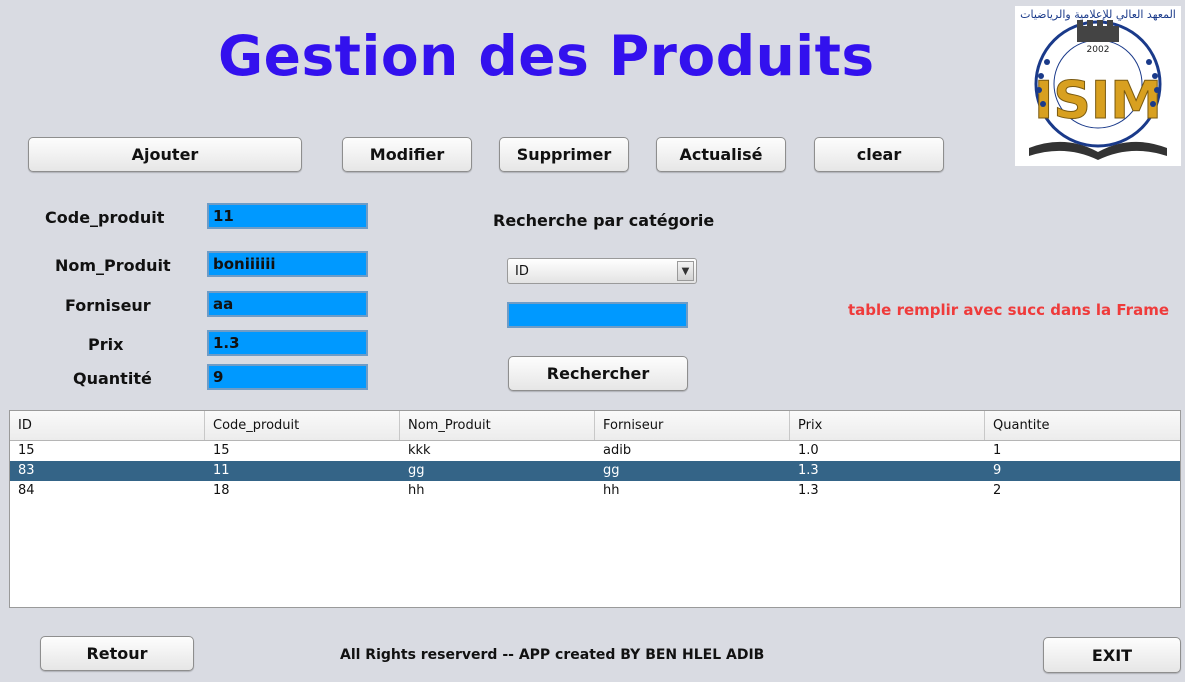 Image resolution: width=1185 pixels, height=682 pixels. What do you see at coordinates (1008, 310) in the screenshot?
I see `status-message: table remplir avec succ dans la Frame` at bounding box center [1008, 310].